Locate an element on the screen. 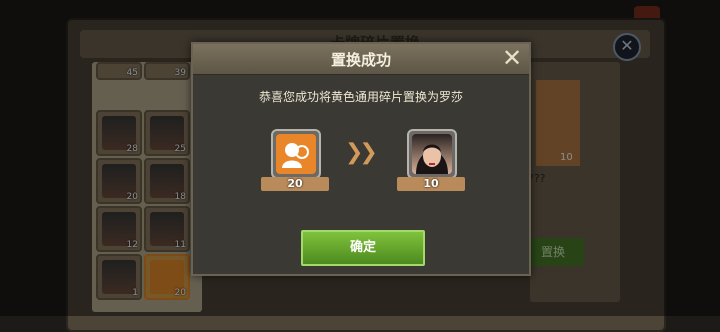 Image resolution: width=720 pixels, height=332 pixels. double-chevron-right-icon: ❯❯ is located at coordinates (361, 152).